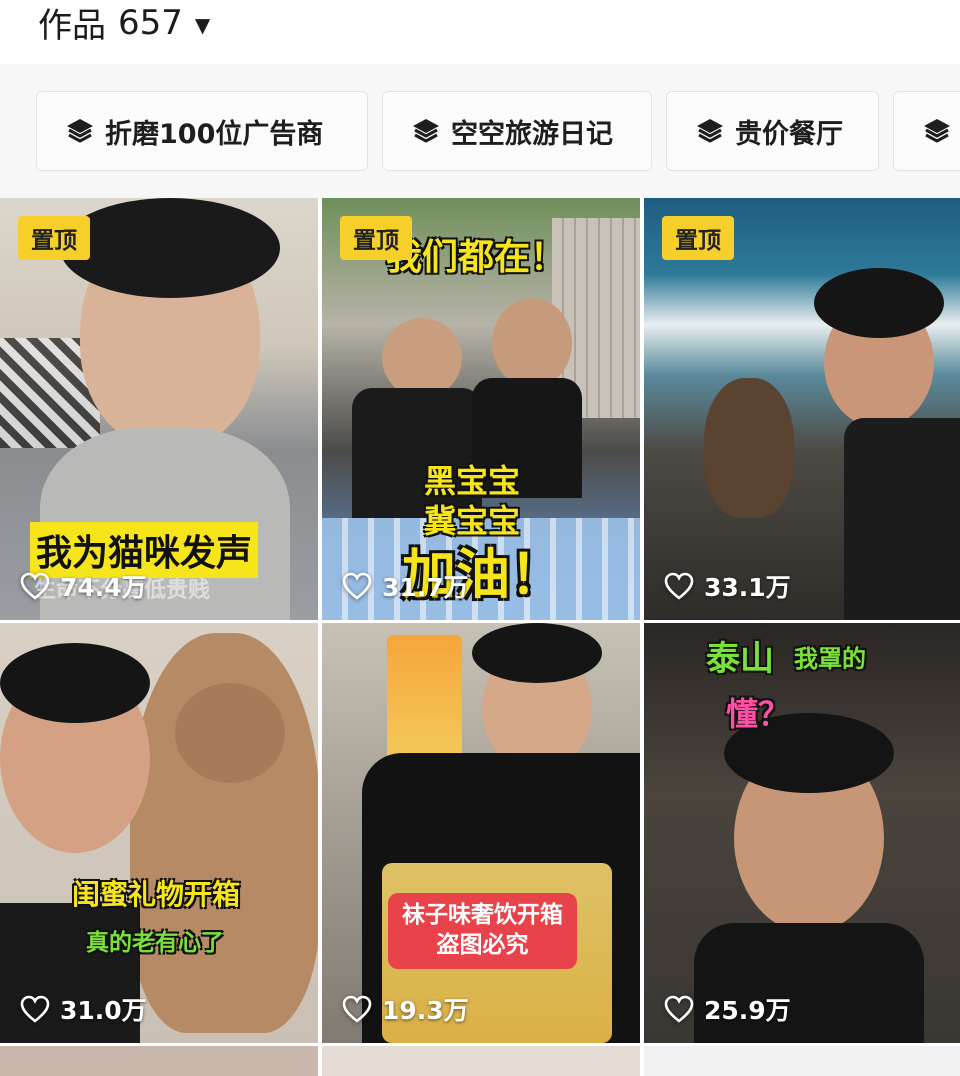 The height and width of the screenshot is (1076, 960). I want to click on video-tile-1: 我为猫咪发声 生命不分高低贵贱 置顶 74.4万, so click(159, 409).